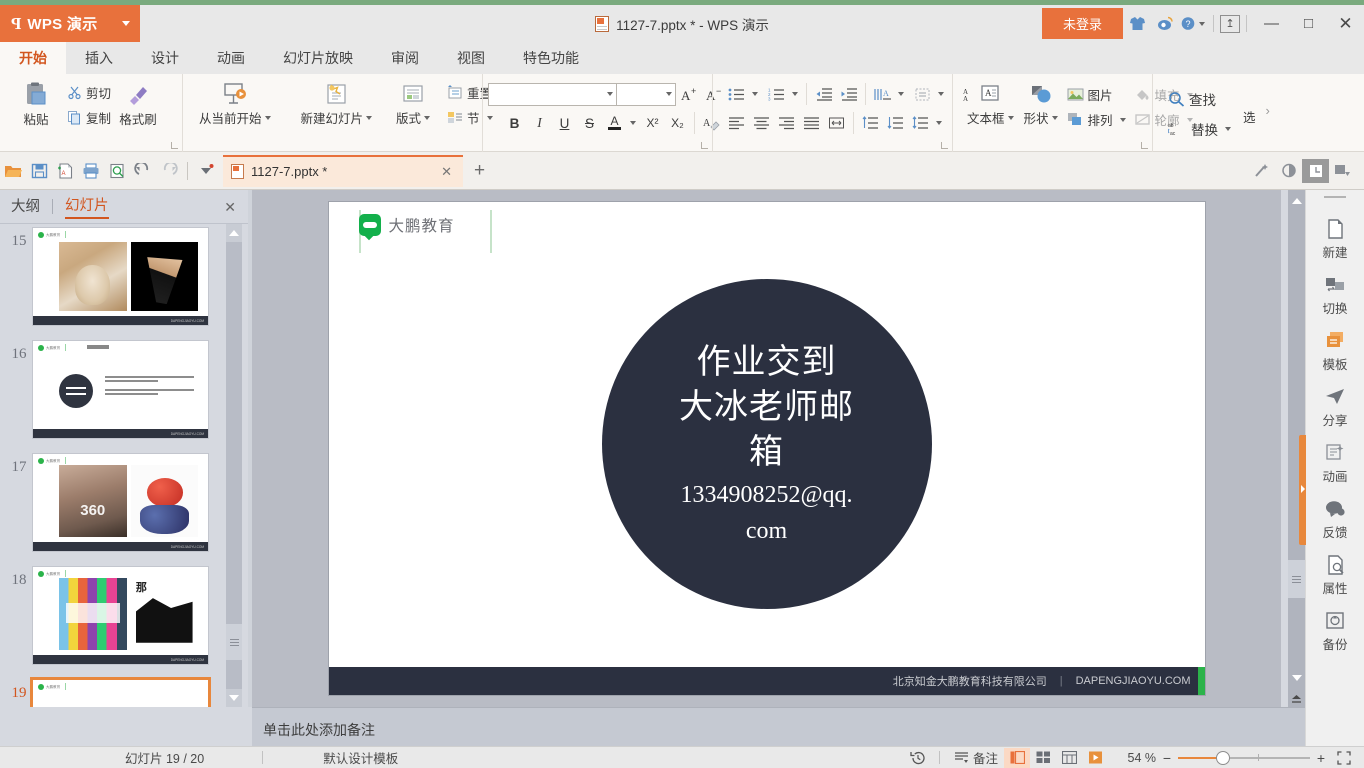 The height and width of the screenshot is (768, 1364). What do you see at coordinates (343, 170) in the screenshot?
I see `document-tab: 1127-7.pptx * ✕` at bounding box center [343, 170].